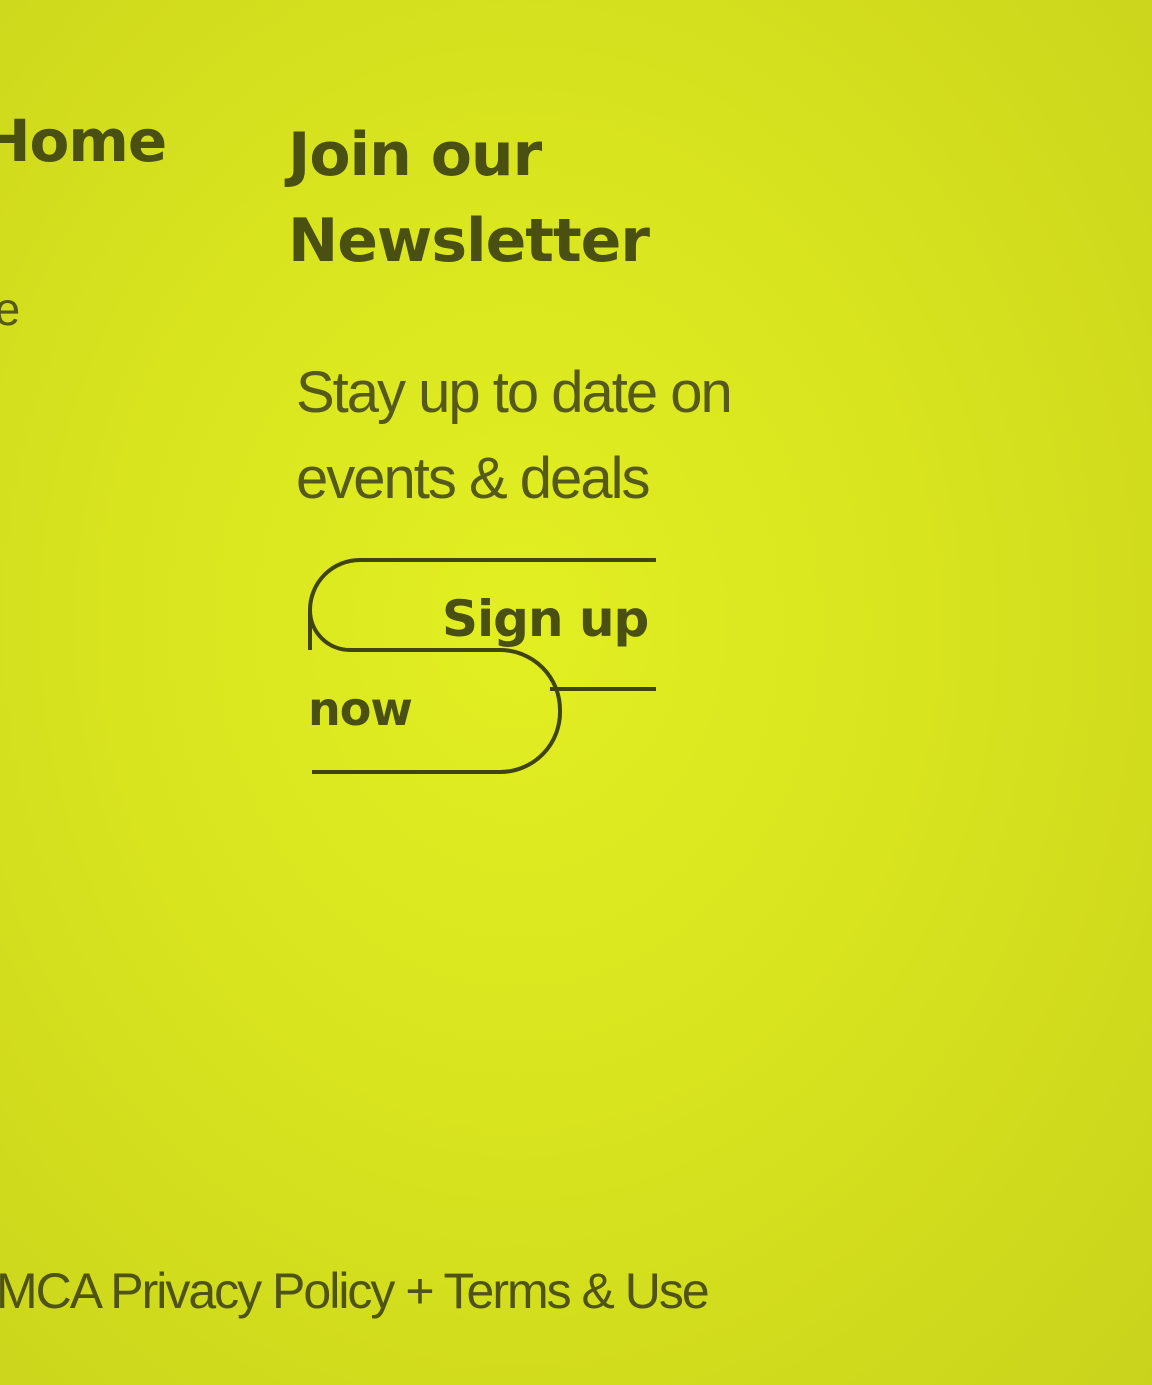 This screenshot has width=1152, height=1385. What do you see at coordinates (566, 436) in the screenshot?
I see `newsletter-description: Stay up to date on events & deals` at bounding box center [566, 436].